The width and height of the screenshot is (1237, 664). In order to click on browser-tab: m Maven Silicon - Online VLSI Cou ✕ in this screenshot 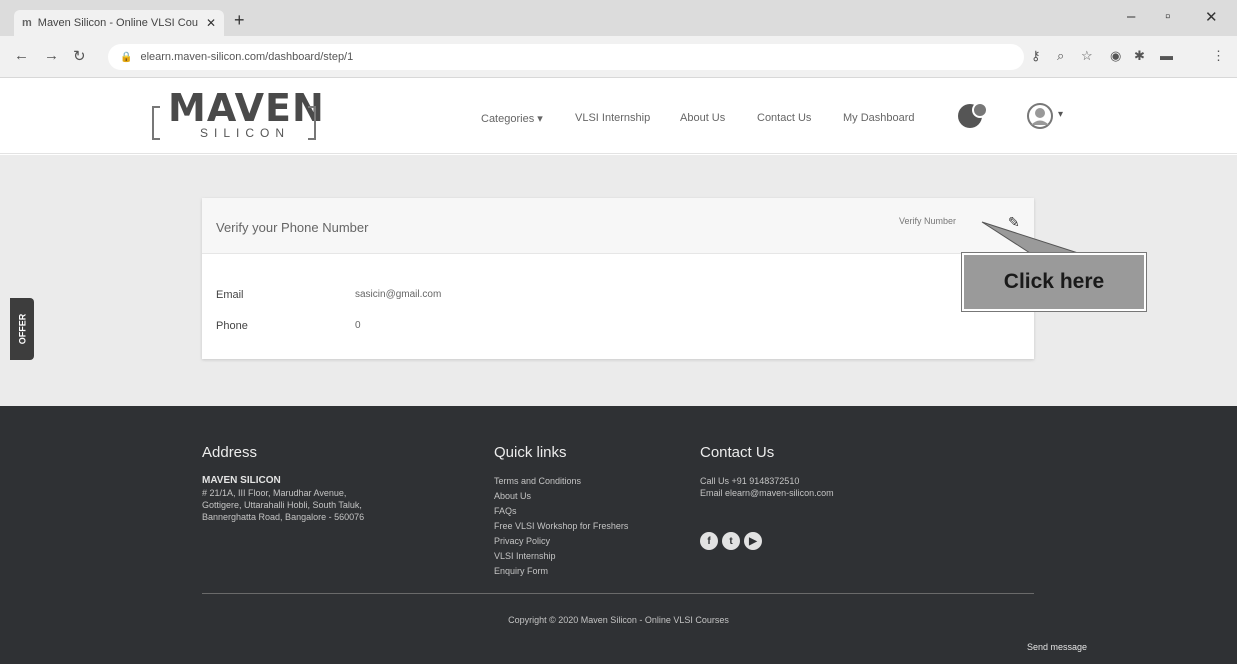, I will do `click(119, 23)`.